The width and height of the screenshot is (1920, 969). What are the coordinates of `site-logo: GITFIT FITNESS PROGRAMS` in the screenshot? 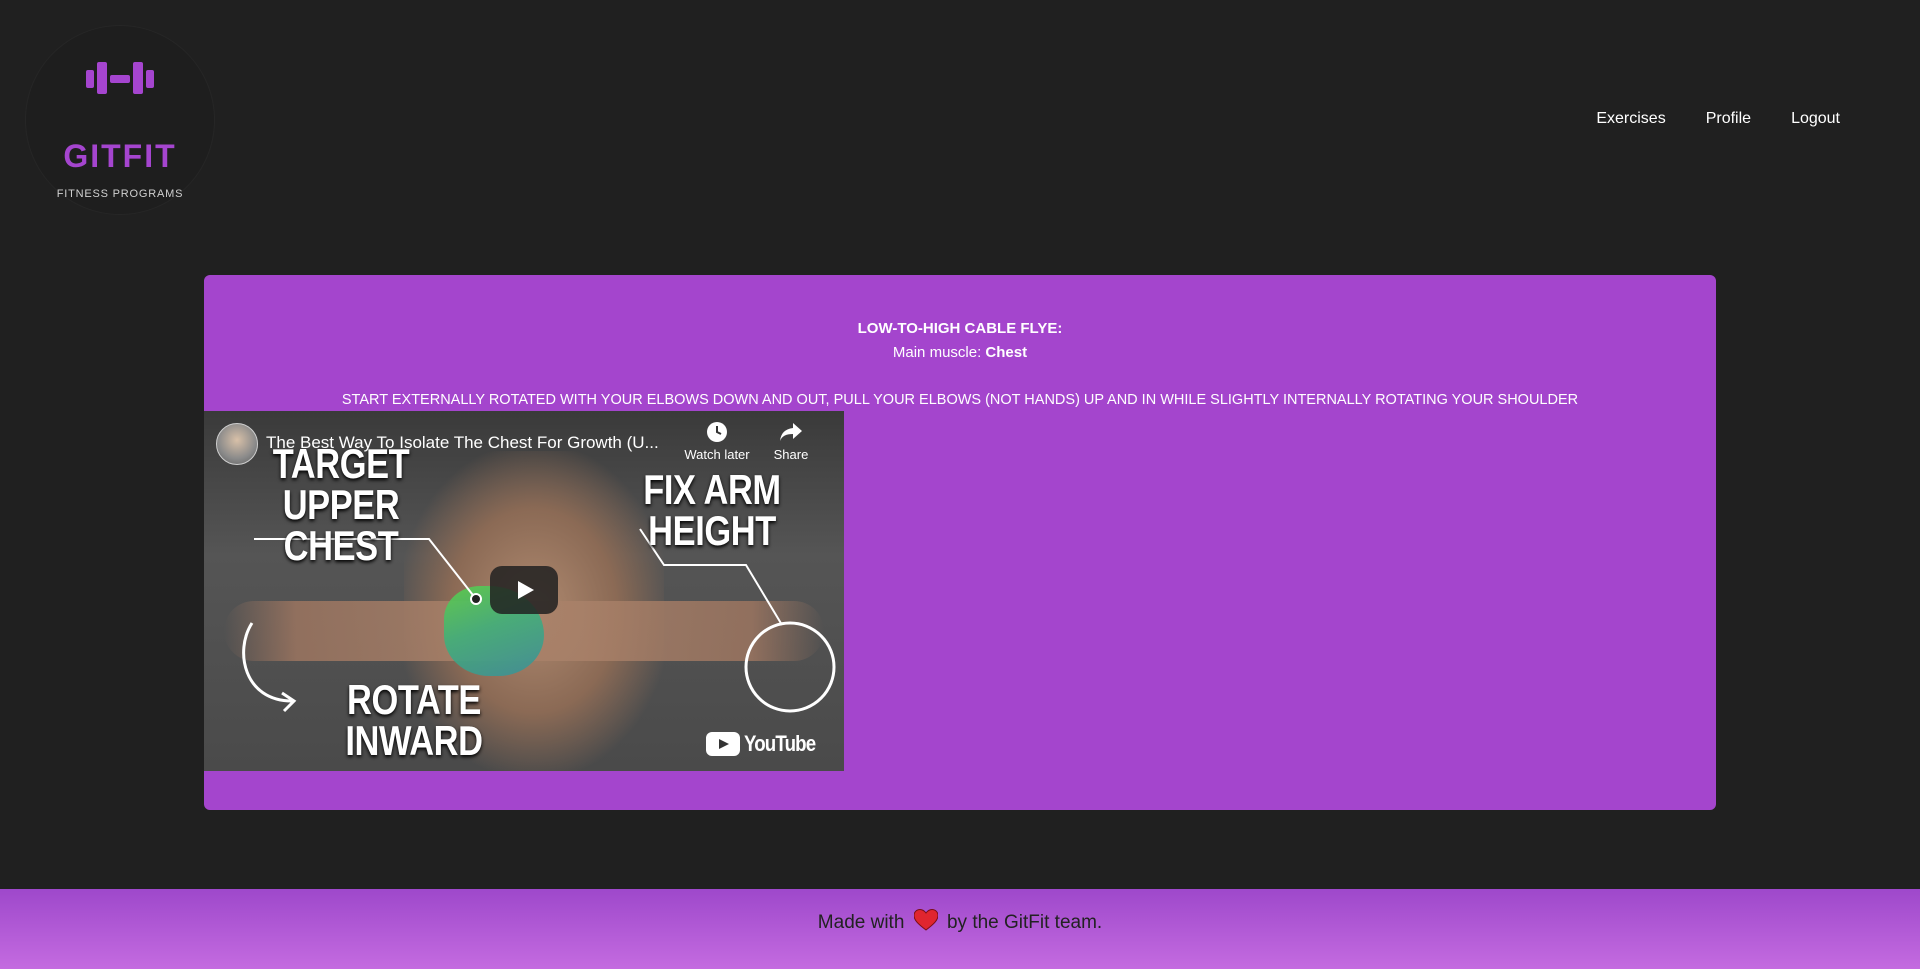 It's located at (120, 120).